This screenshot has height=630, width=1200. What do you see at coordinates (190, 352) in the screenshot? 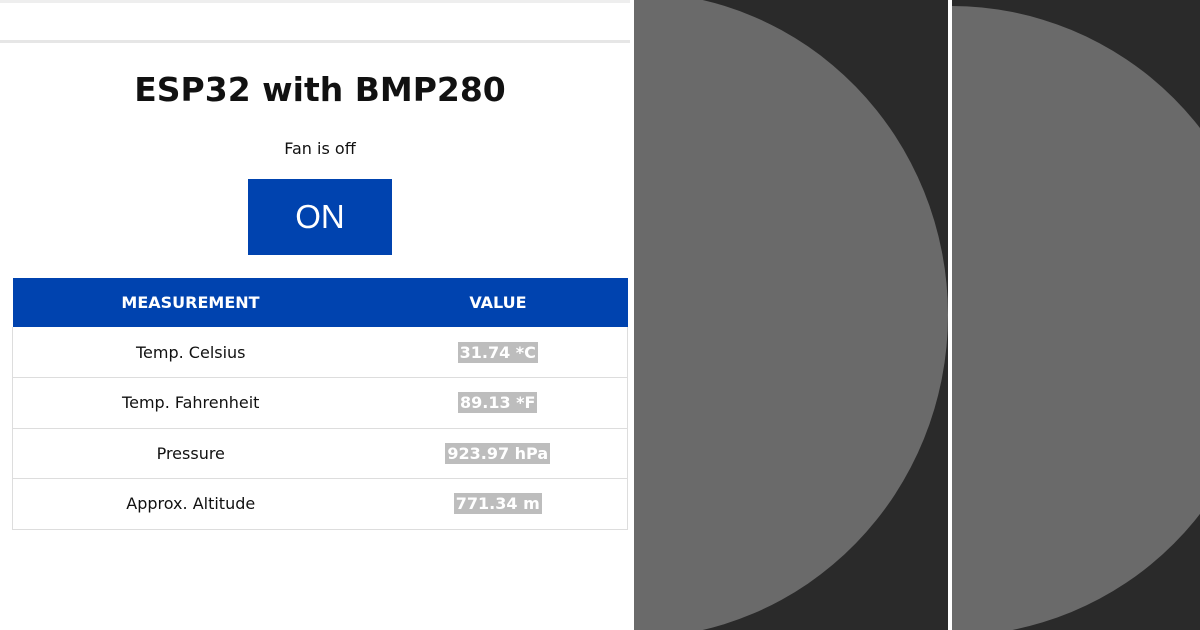
I see `measurement-label: Temp. Celsius` at bounding box center [190, 352].